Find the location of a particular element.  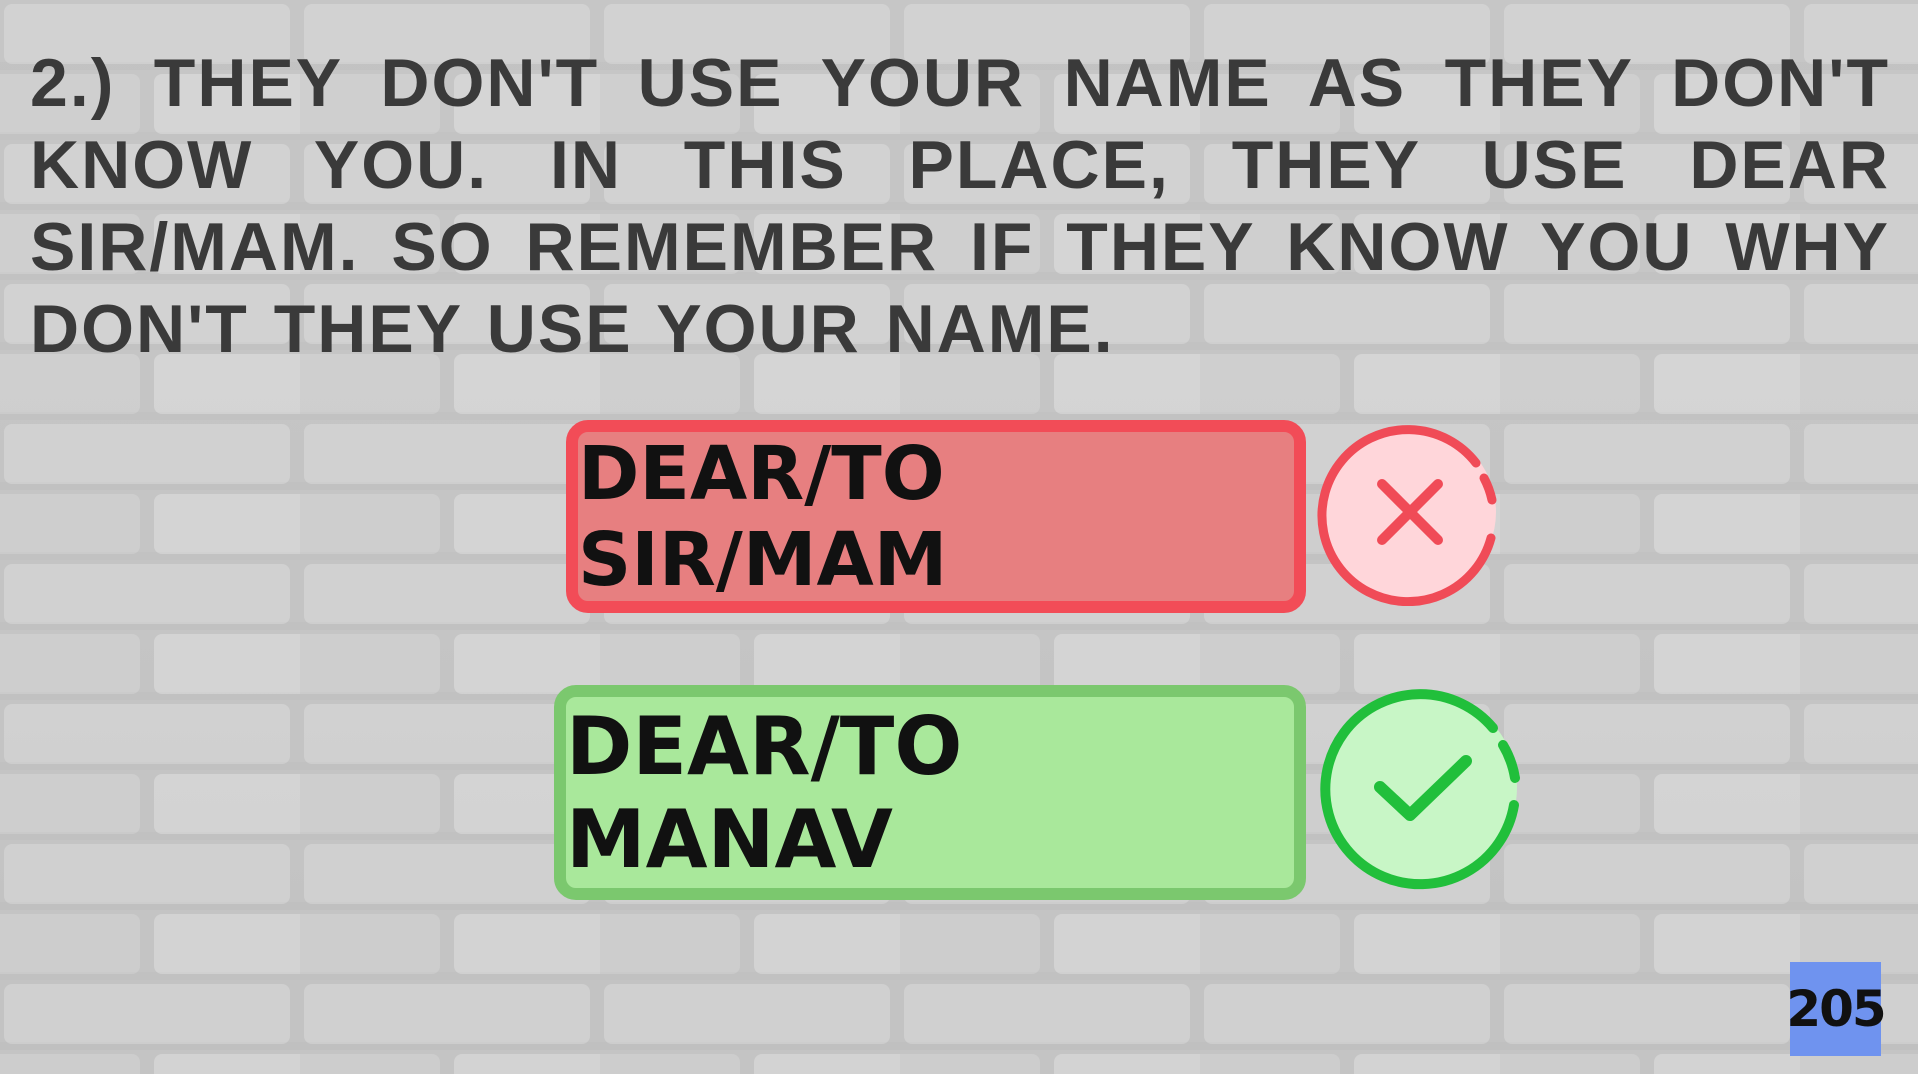

right-example-badge: DEAR/TO MANAV is located at coordinates (930, 792).